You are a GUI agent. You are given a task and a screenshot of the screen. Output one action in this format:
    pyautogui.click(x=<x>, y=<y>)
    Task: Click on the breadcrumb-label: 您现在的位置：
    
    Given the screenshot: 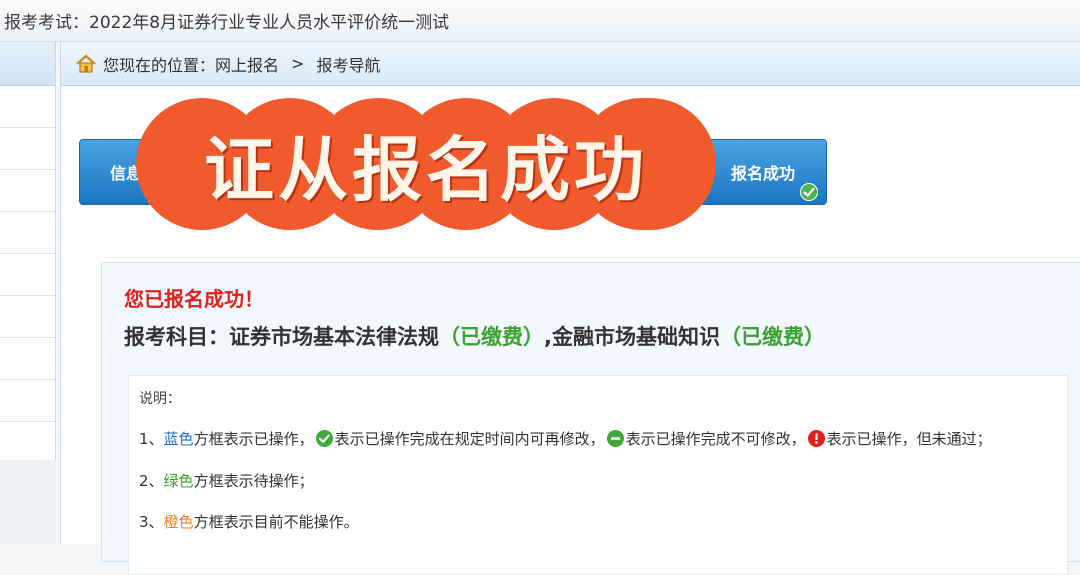 What is the action you would take?
    pyautogui.click(x=159, y=65)
    